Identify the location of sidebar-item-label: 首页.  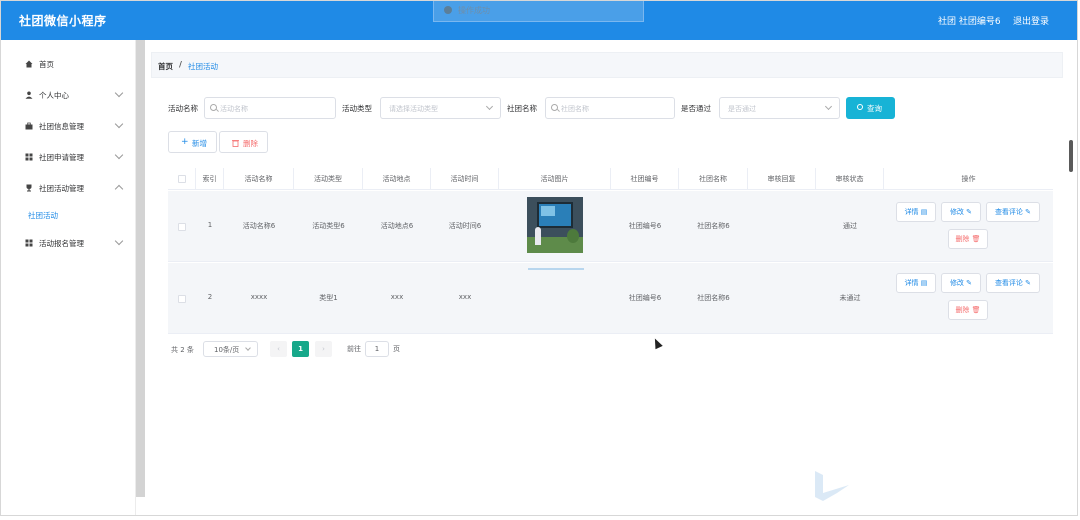
(46, 64).